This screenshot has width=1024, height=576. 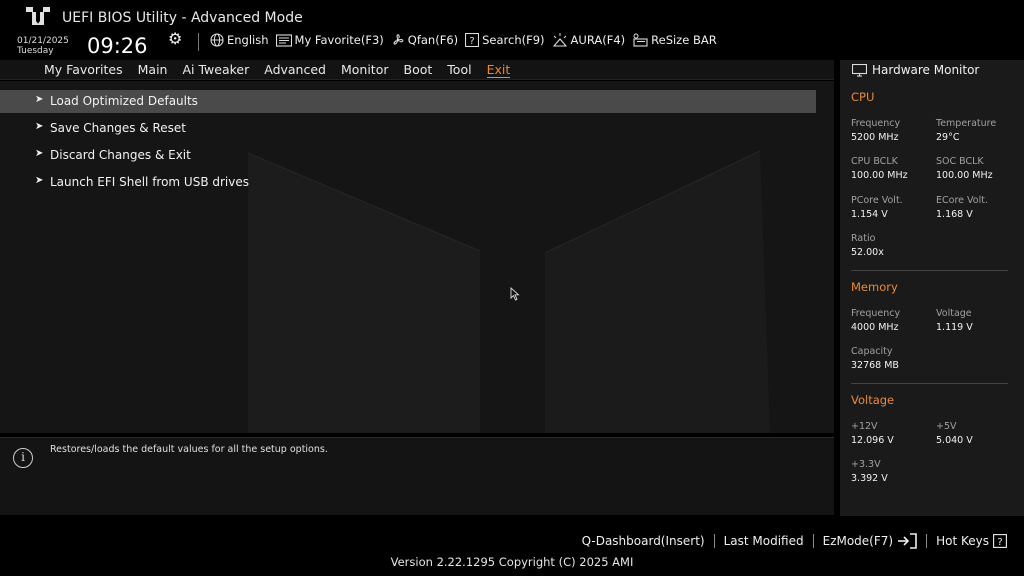 What do you see at coordinates (966, 123) in the screenshot?
I see `cpu-temperature-label: Temperature` at bounding box center [966, 123].